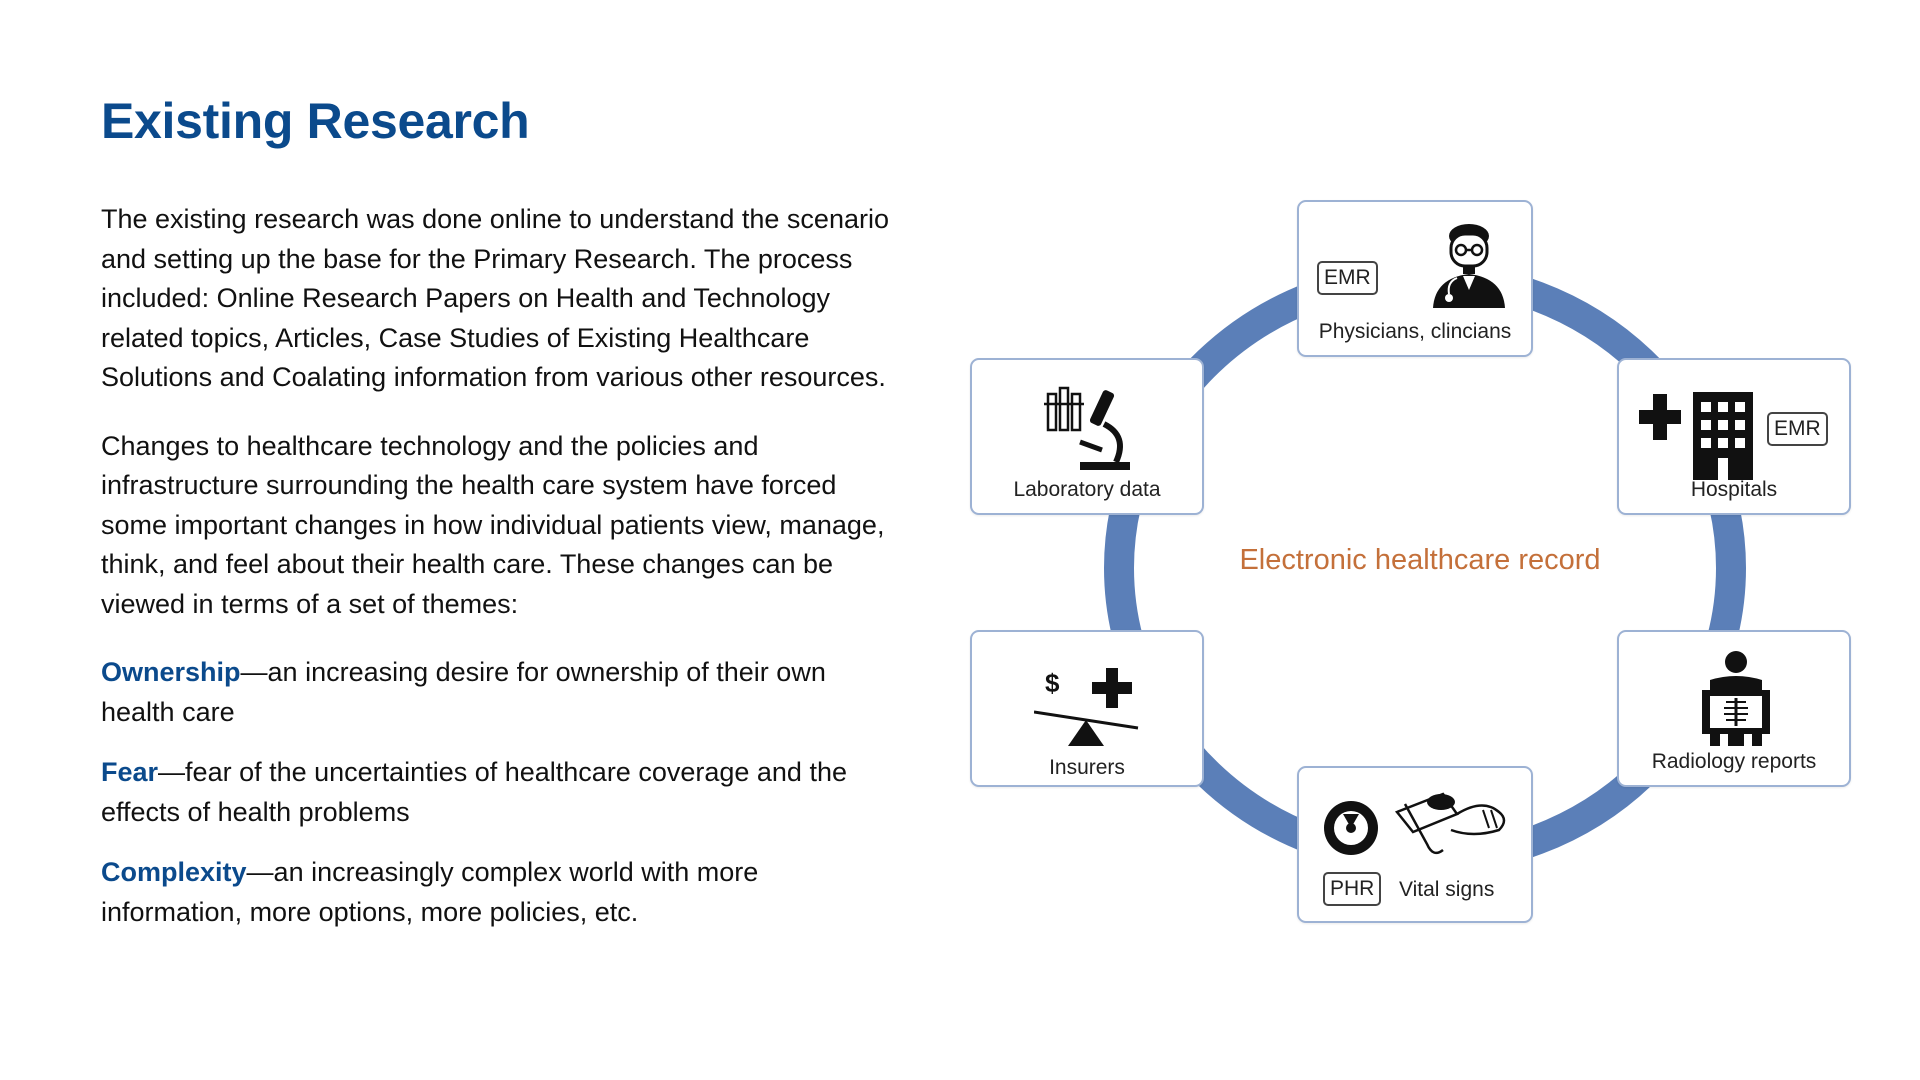 This screenshot has height=1080, width=1920. Describe the element at coordinates (171, 672) in the screenshot. I see `theme-term: Ownership` at that location.